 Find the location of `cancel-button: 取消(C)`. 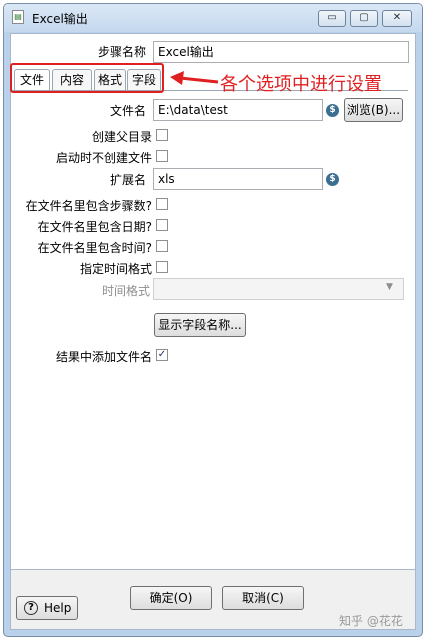

cancel-button: 取消(C) is located at coordinates (263, 598).